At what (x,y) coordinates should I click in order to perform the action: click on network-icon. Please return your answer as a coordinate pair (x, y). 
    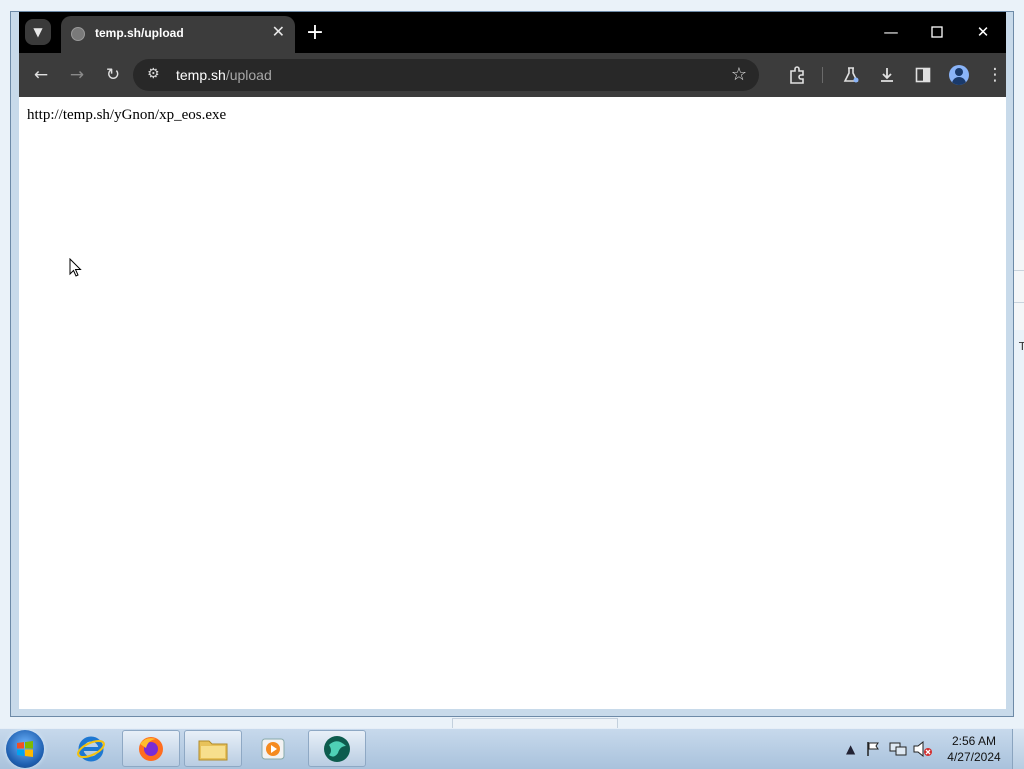
    Looking at the image, I should click on (898, 749).